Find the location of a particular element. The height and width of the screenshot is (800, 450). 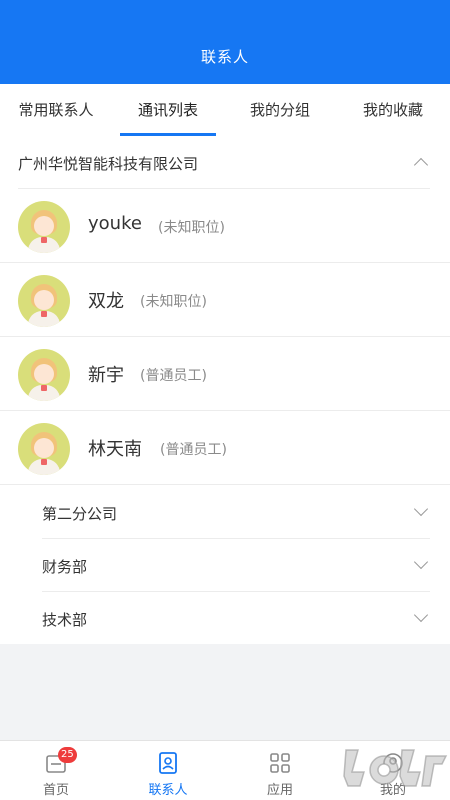

contact-name: 林天南 is located at coordinates (115, 449).